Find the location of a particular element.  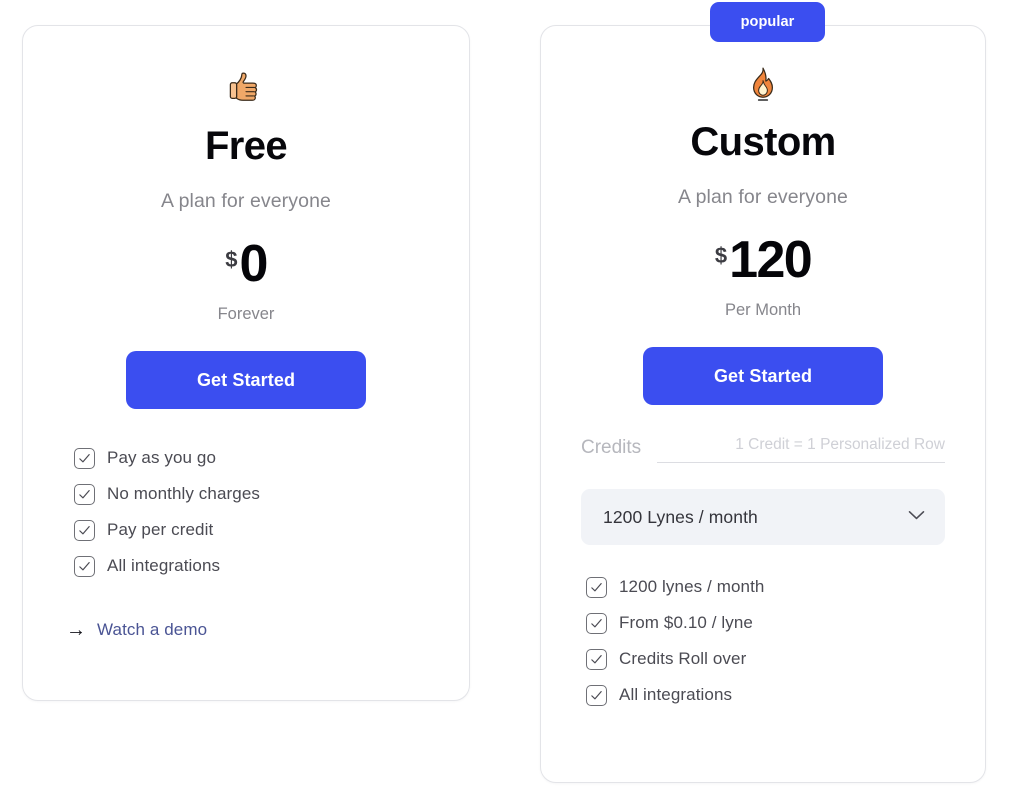

watch-demo-link: → Watch a demo is located at coordinates (136, 630).